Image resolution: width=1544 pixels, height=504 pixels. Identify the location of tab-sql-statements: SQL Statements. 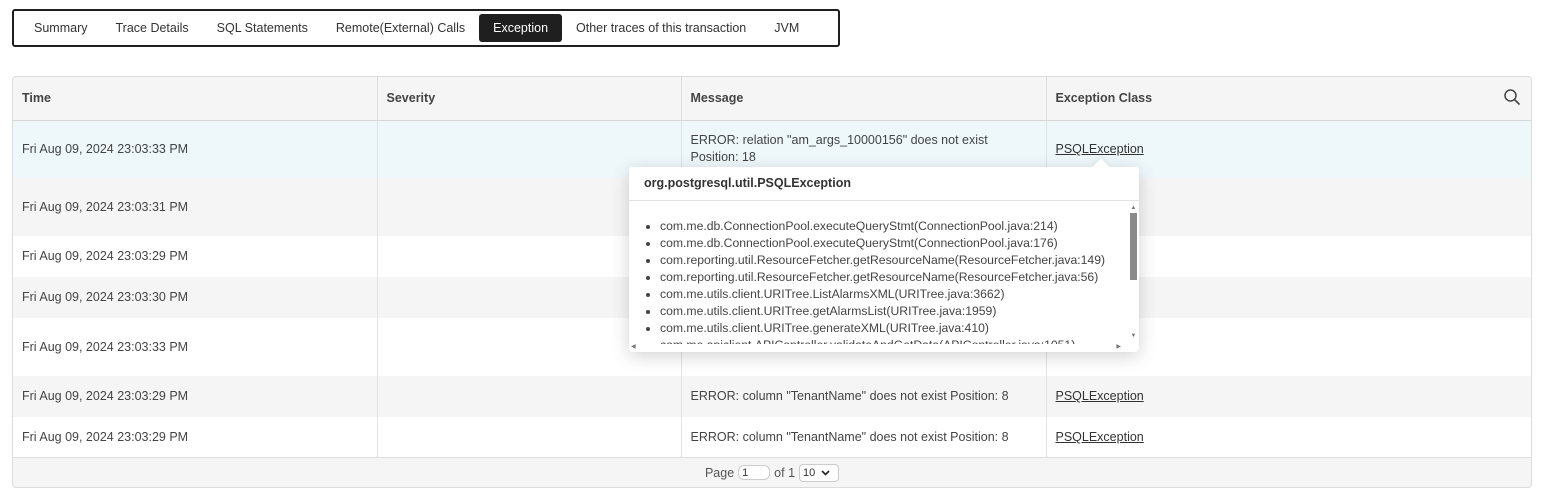
(262, 28).